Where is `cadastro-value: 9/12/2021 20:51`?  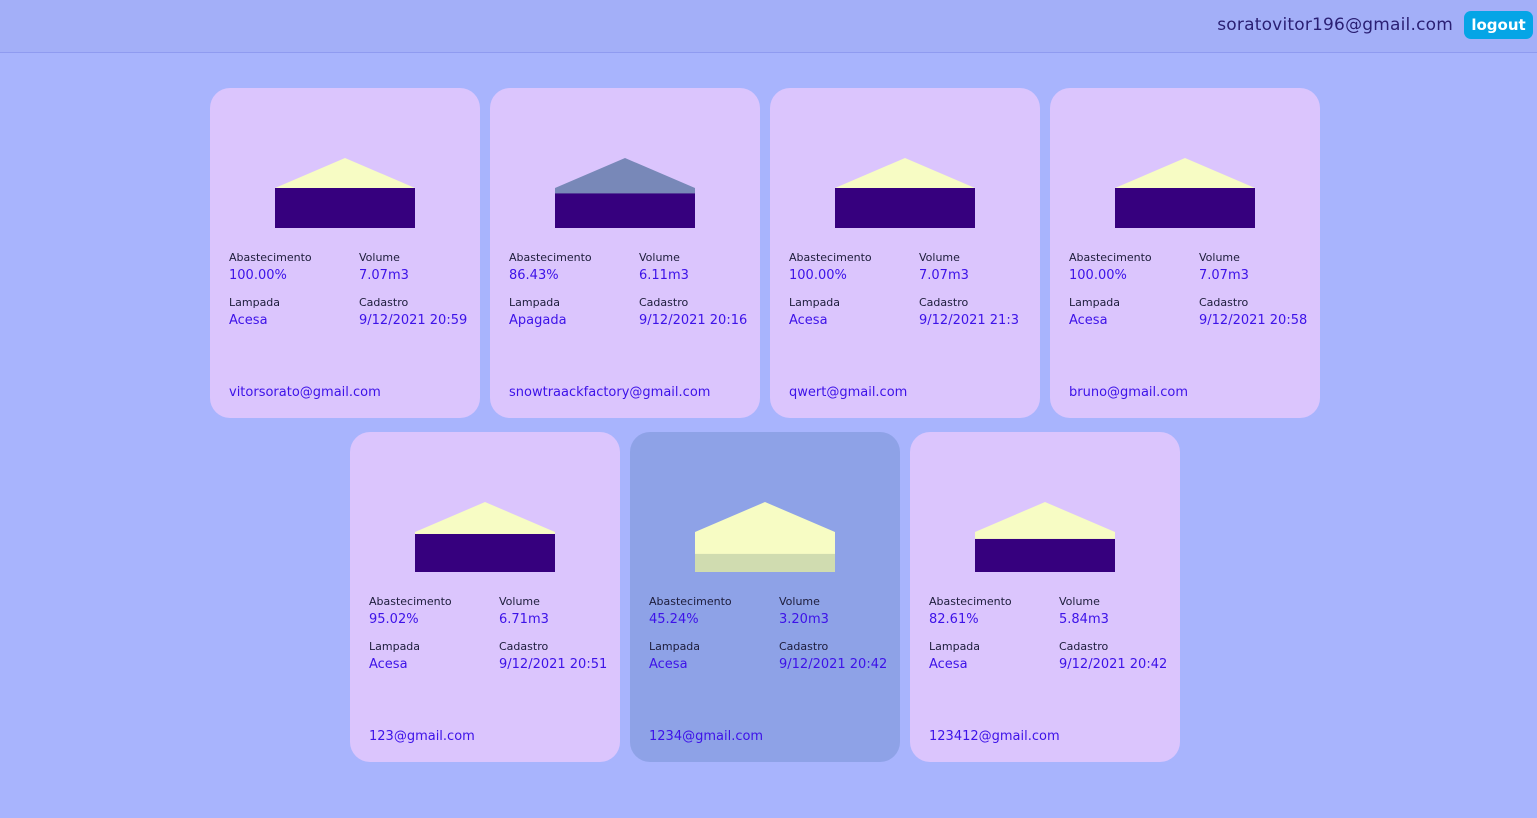
cadastro-value: 9/12/2021 20:51 is located at coordinates (553, 664).